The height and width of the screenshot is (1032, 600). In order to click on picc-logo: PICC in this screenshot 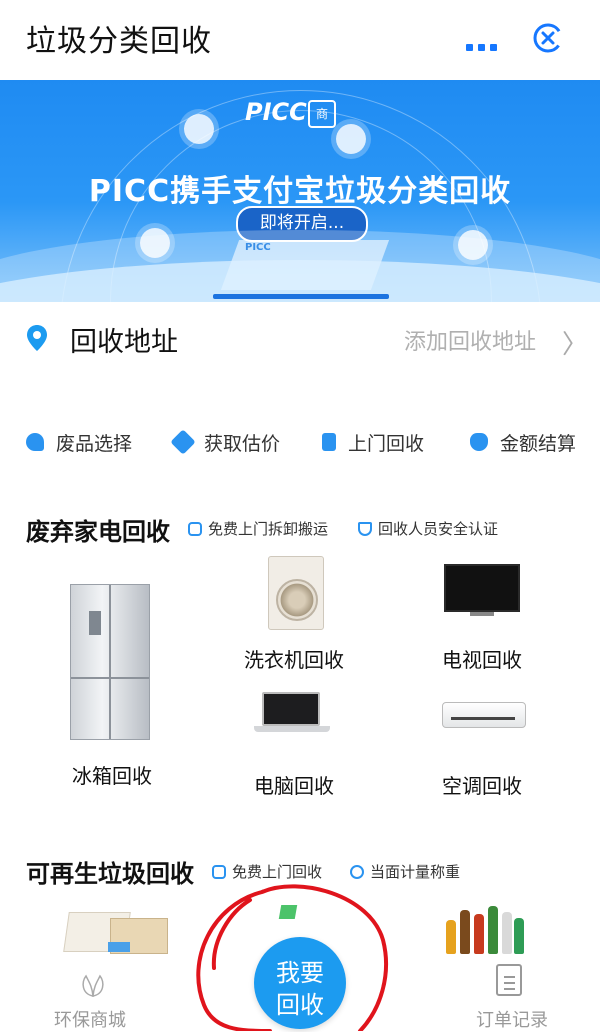, I will do `click(276, 112)`.